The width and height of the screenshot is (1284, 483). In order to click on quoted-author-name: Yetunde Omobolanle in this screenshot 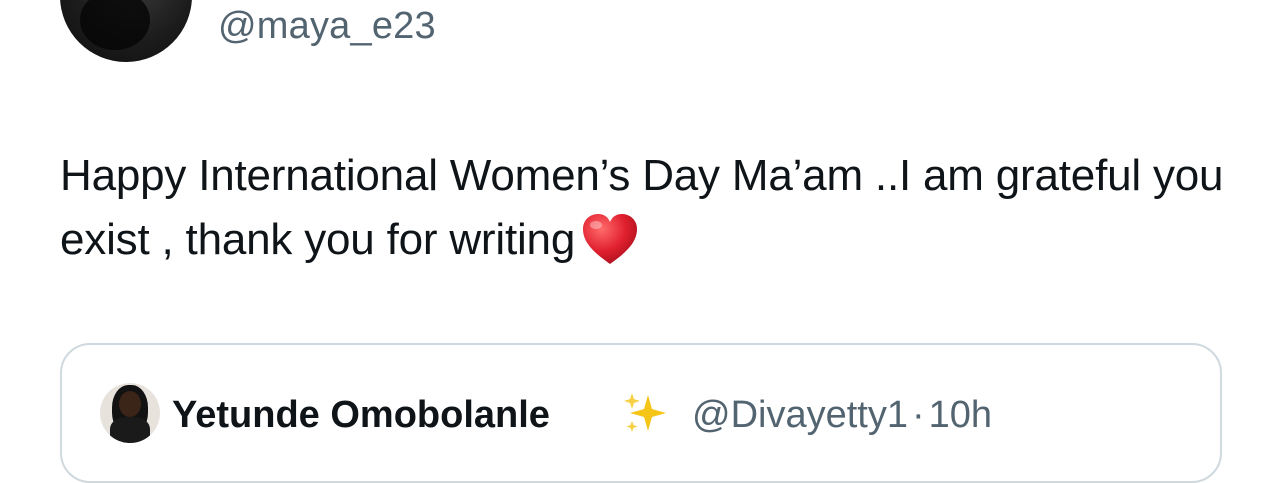, I will do `click(361, 415)`.